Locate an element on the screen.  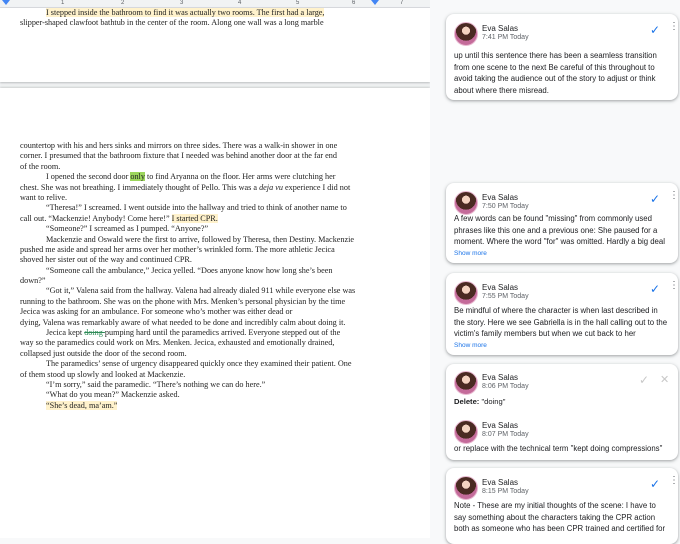
ruler-tick: 1 is located at coordinates (63, 3).